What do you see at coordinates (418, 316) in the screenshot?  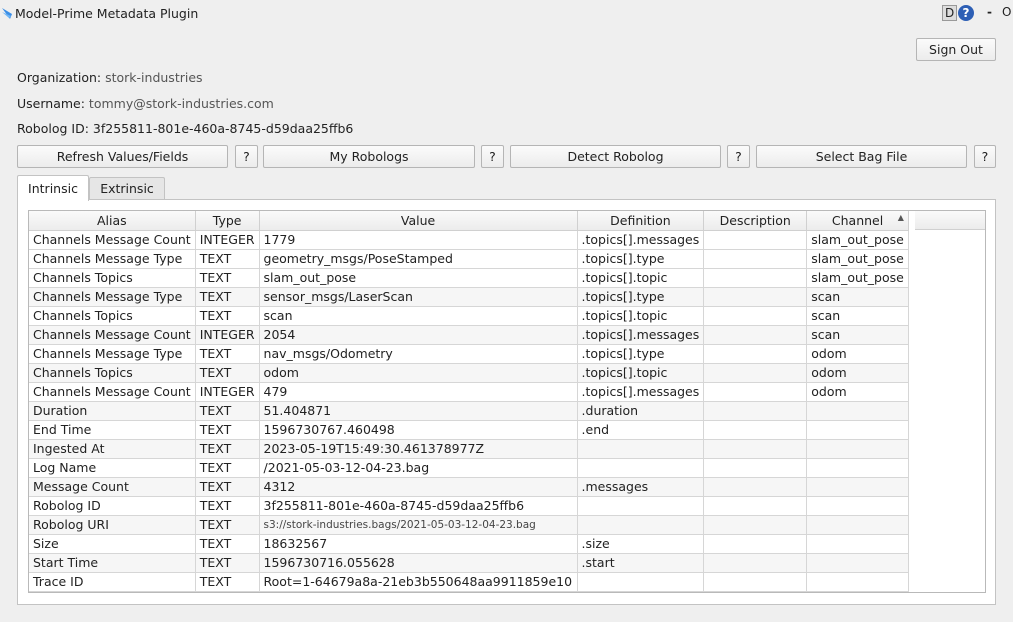 I see `cell-value: scan` at bounding box center [418, 316].